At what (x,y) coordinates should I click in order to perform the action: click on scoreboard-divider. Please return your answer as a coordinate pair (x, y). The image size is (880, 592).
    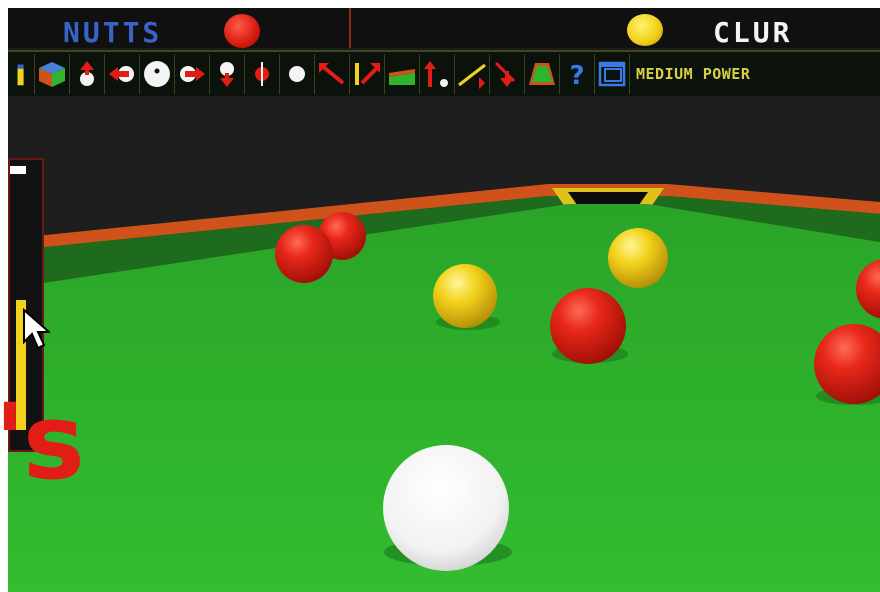
    Looking at the image, I should click on (350, 28).